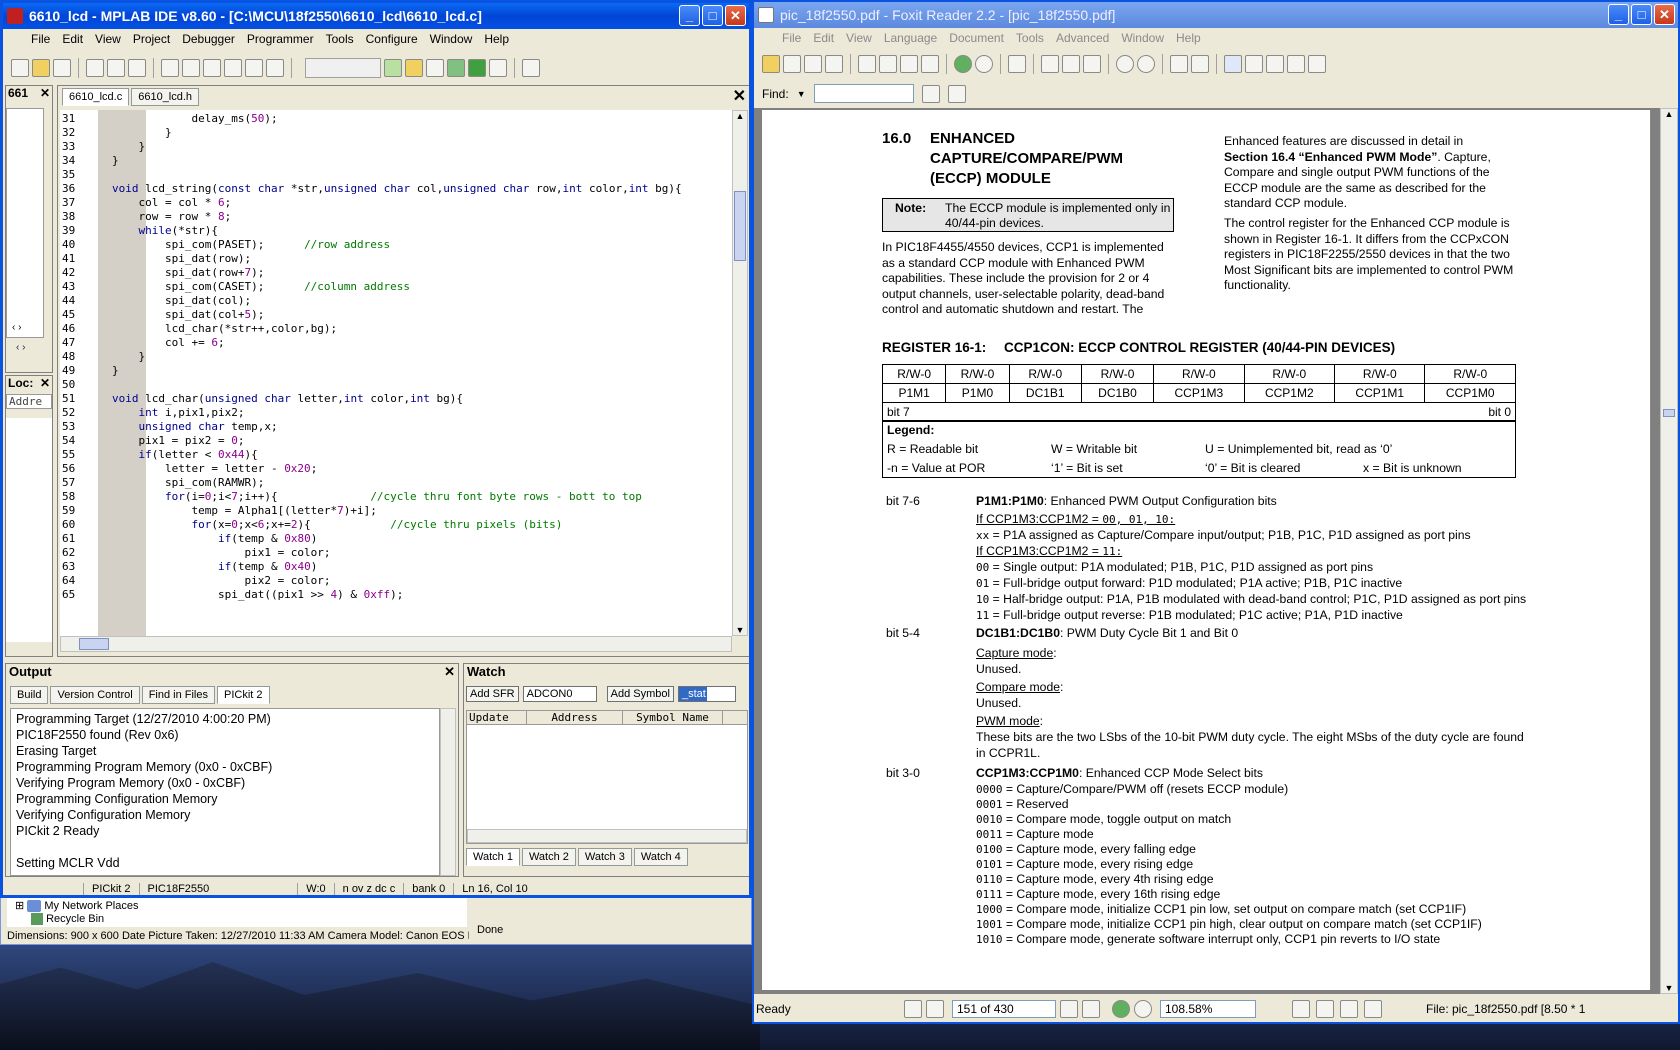 The image size is (1680, 1050). What do you see at coordinates (456, 68) in the screenshot?
I see `build-icon` at bounding box center [456, 68].